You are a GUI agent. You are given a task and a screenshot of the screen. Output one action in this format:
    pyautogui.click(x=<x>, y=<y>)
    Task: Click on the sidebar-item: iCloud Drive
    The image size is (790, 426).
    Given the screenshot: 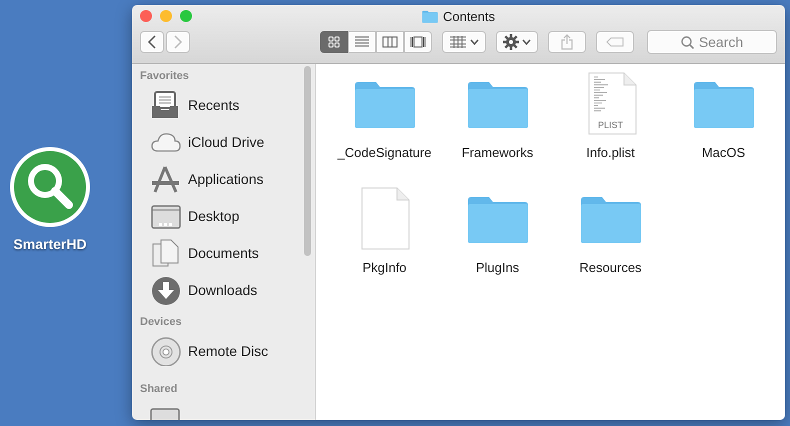 What is the action you would take?
    pyautogui.click(x=227, y=141)
    